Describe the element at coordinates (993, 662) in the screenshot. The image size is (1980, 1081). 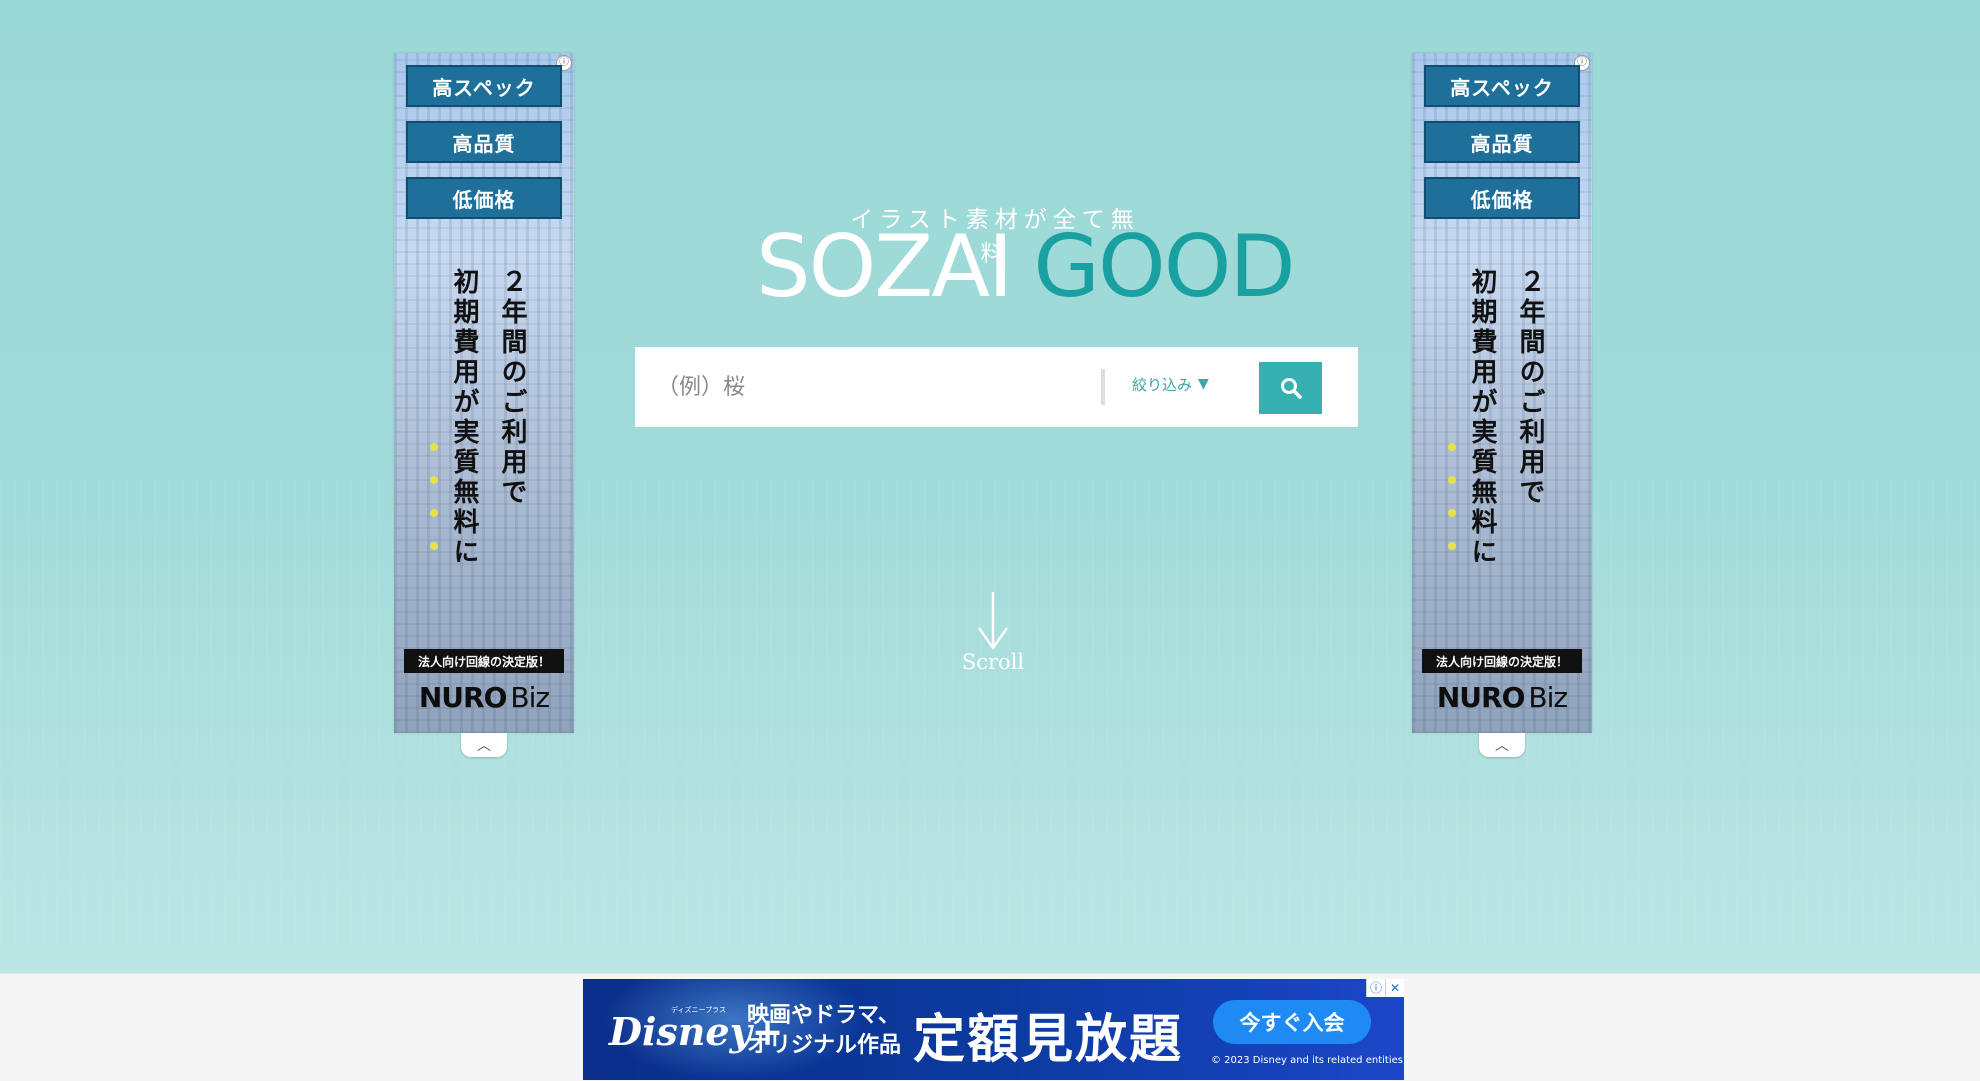
I see `scroll-label: Scroll` at that location.